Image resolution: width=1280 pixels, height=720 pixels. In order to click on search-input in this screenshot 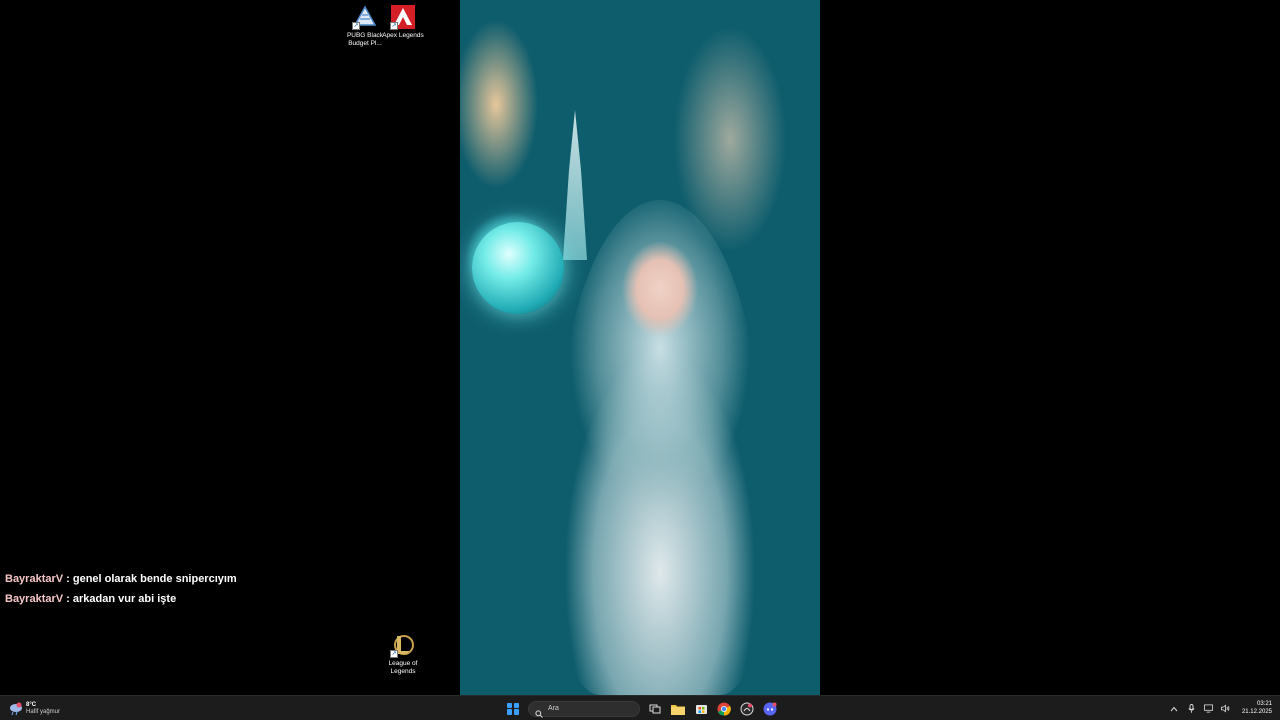, I will do `click(593, 708)`.